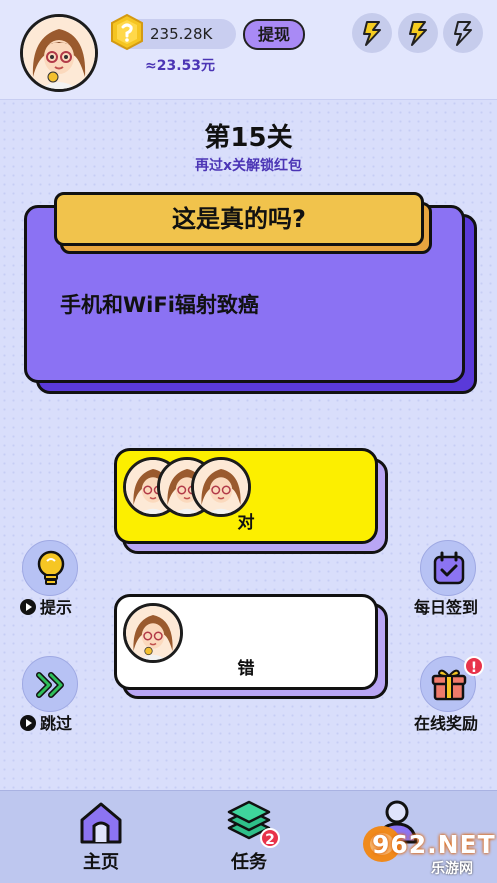  I want to click on answer-yes-button: 对, so click(246, 496).